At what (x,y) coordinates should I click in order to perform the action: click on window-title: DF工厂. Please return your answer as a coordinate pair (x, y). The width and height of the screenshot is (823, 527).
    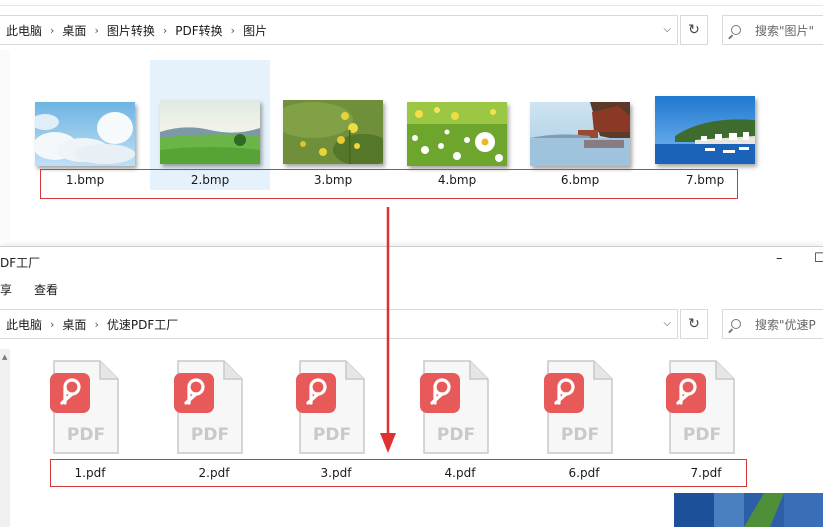
    Looking at the image, I should click on (20, 263).